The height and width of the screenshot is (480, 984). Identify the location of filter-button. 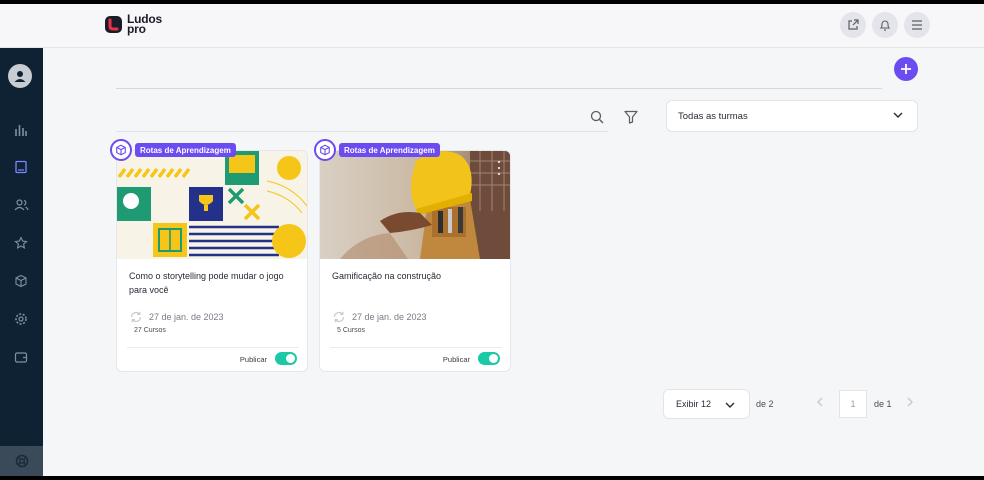
(631, 117).